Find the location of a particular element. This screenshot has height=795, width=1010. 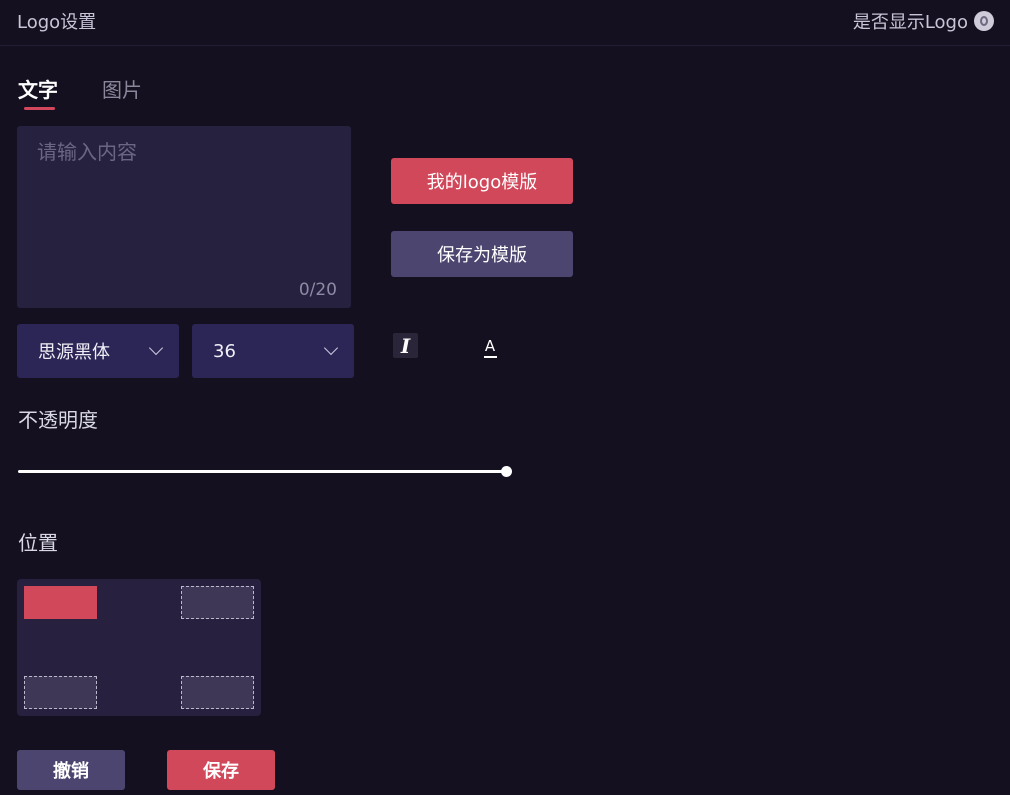

position-picker is located at coordinates (139, 647).